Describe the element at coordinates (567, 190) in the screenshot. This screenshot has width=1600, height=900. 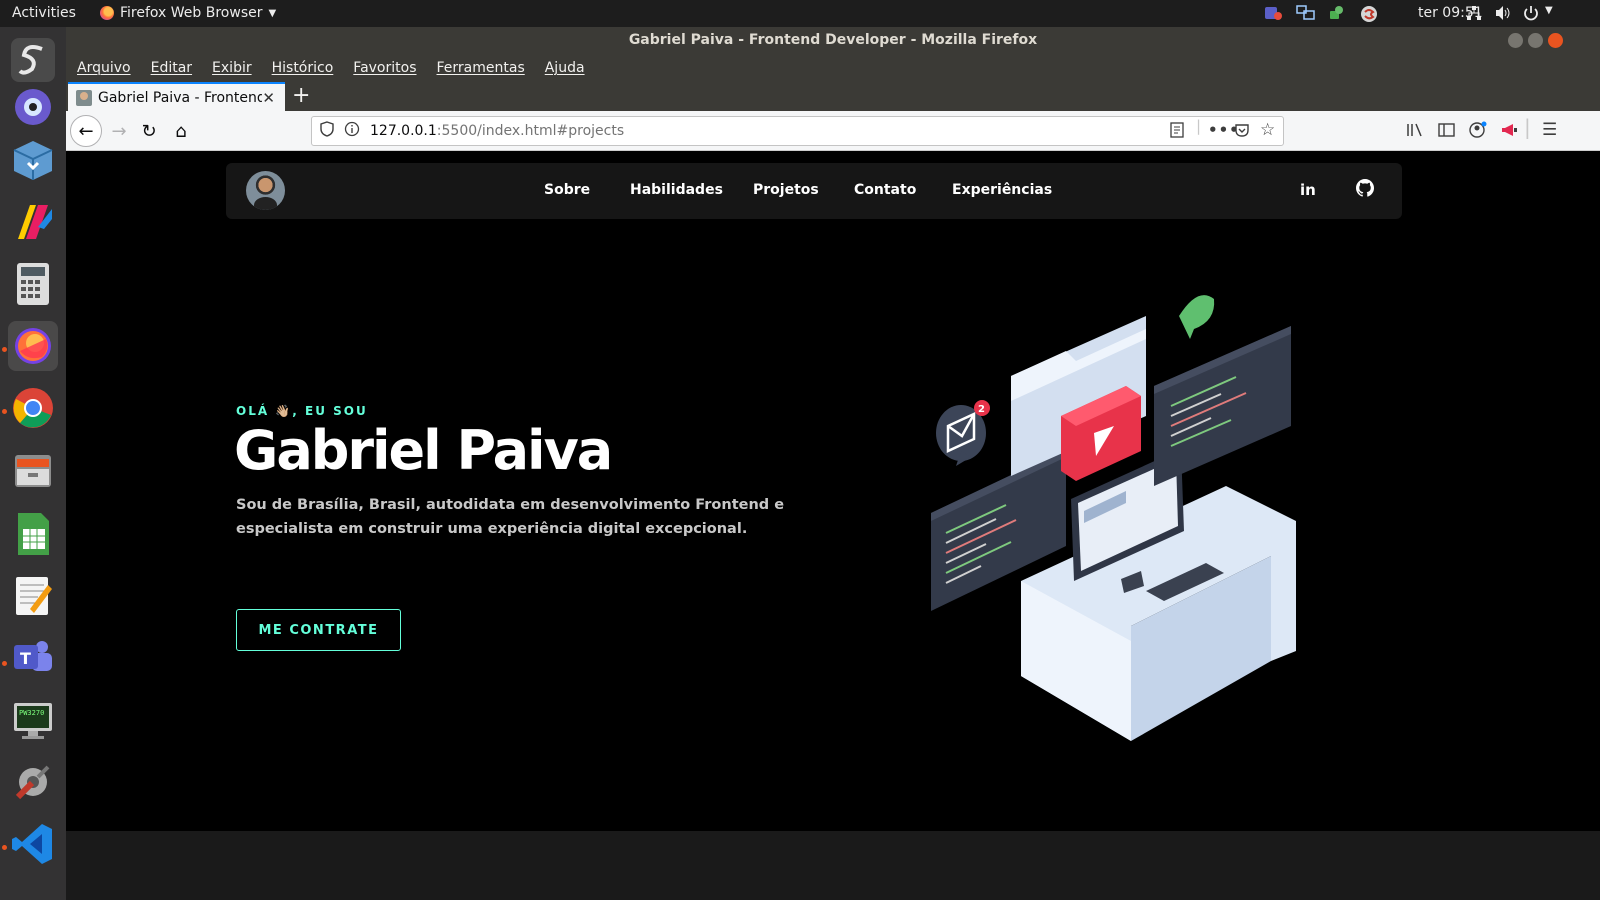
I see `nav-link-sobre: Sobre` at that location.